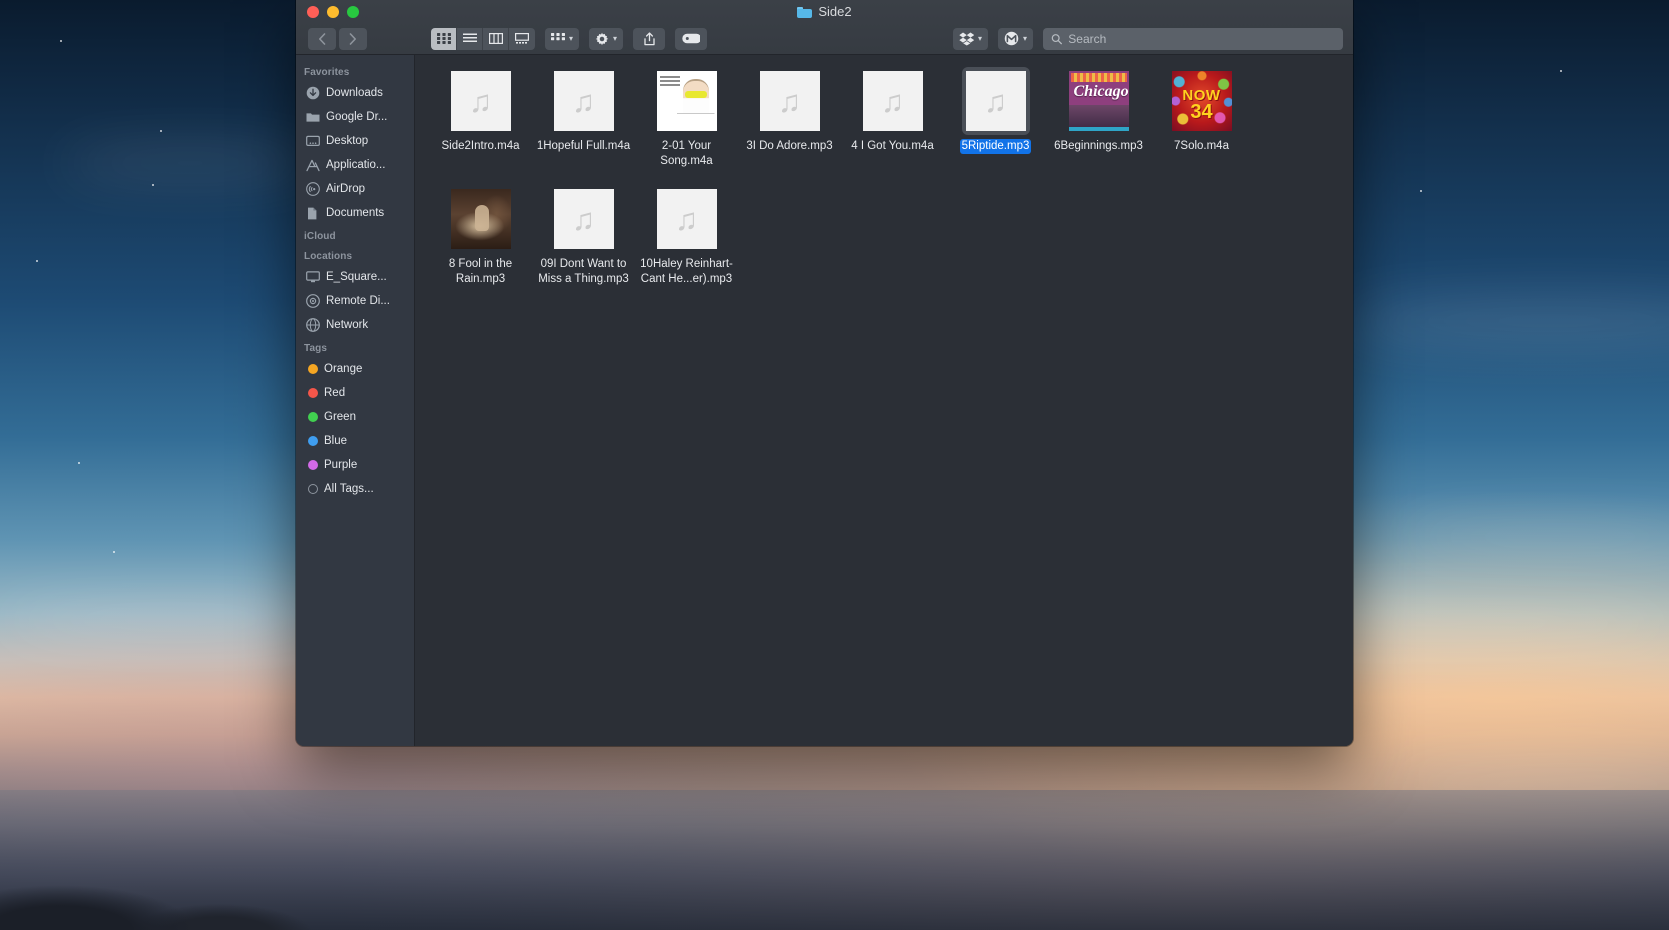  I want to click on file-item-selected: ♫ 5Riptide.mp3, so click(995, 118).